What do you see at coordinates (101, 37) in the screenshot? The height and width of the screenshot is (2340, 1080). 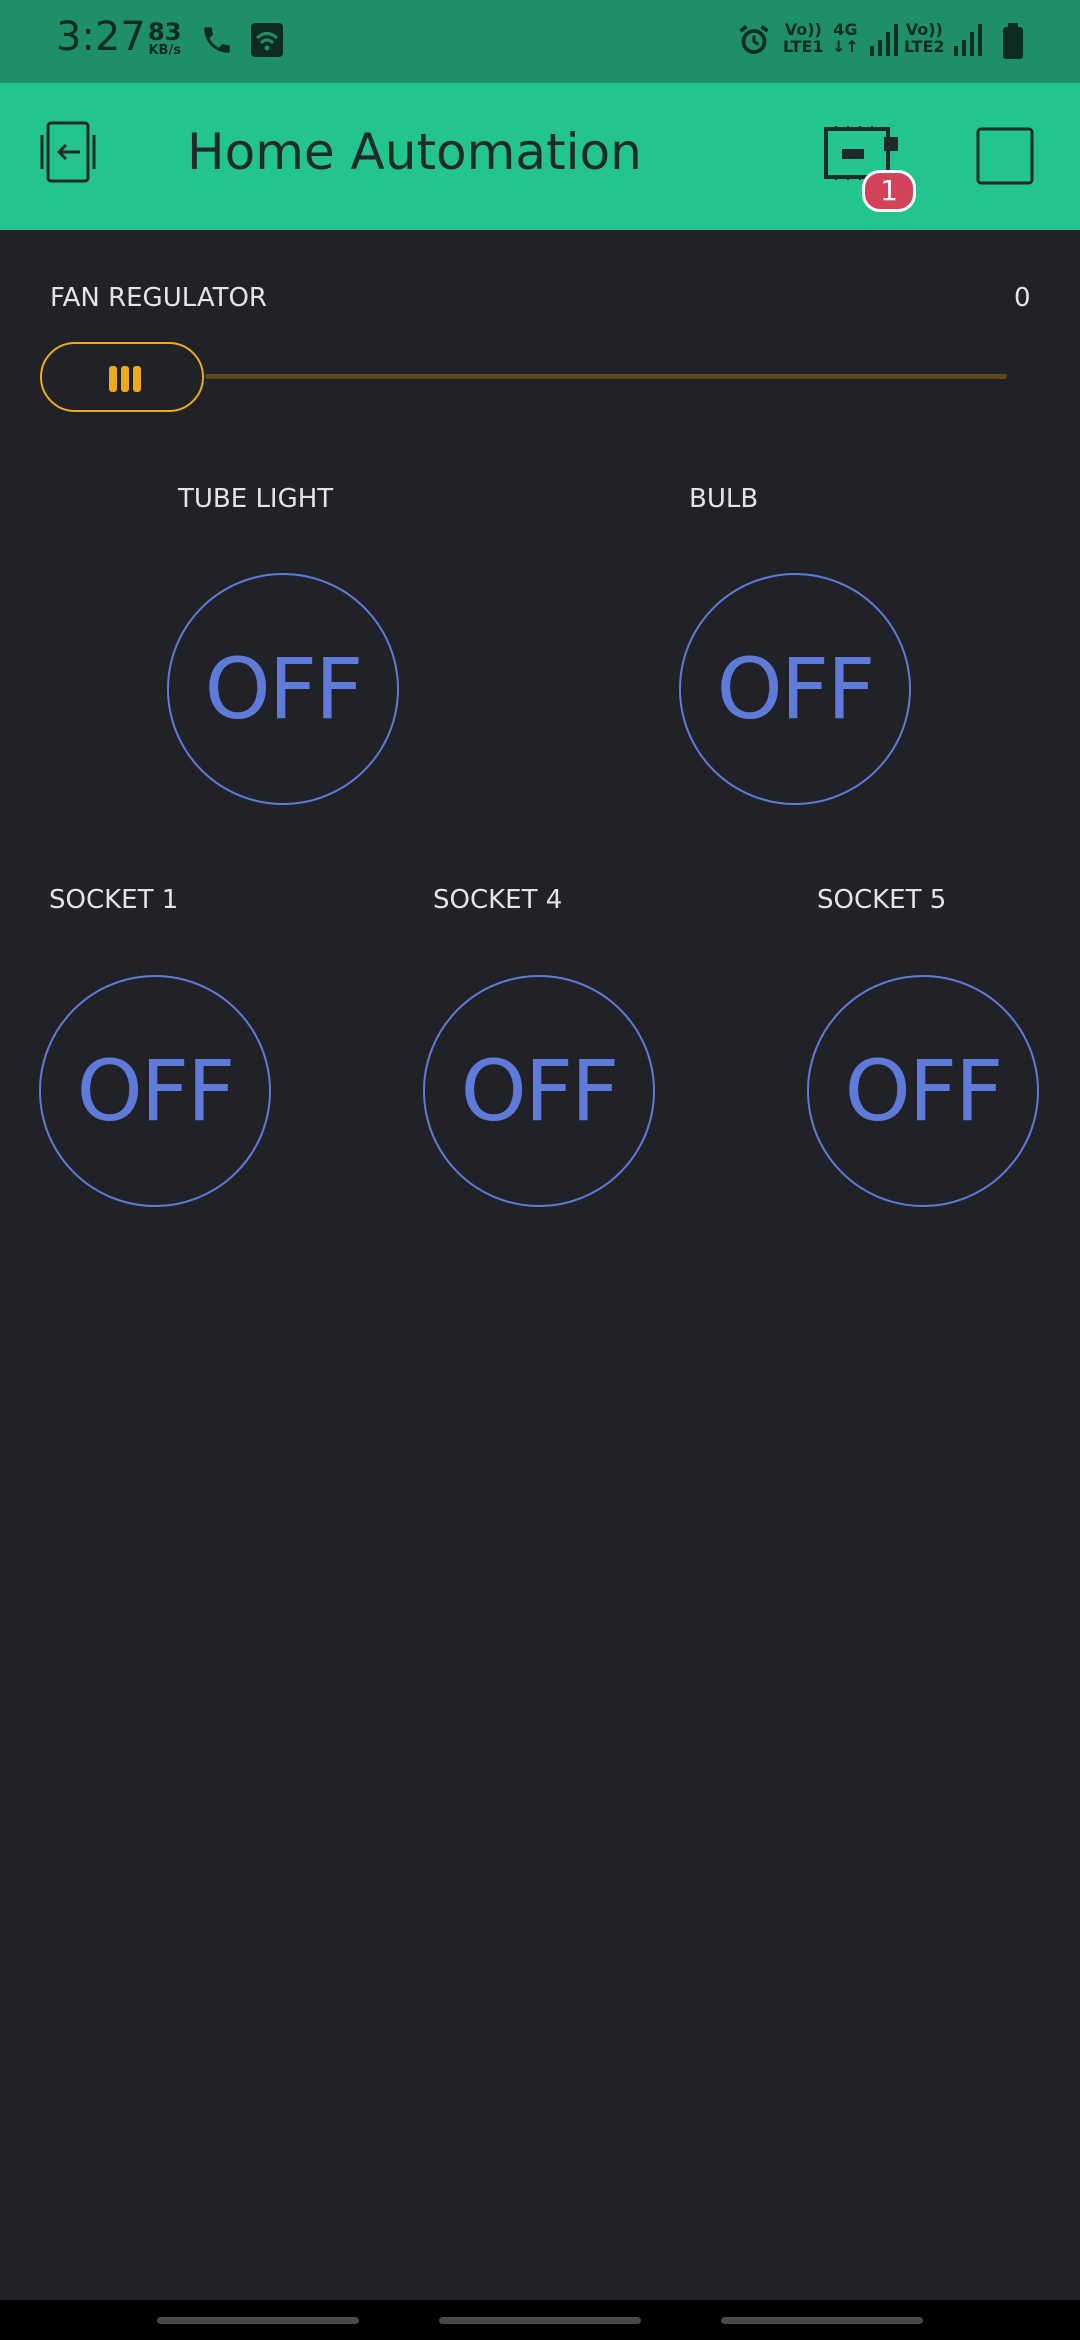 I see `status-time: 3:27` at bounding box center [101, 37].